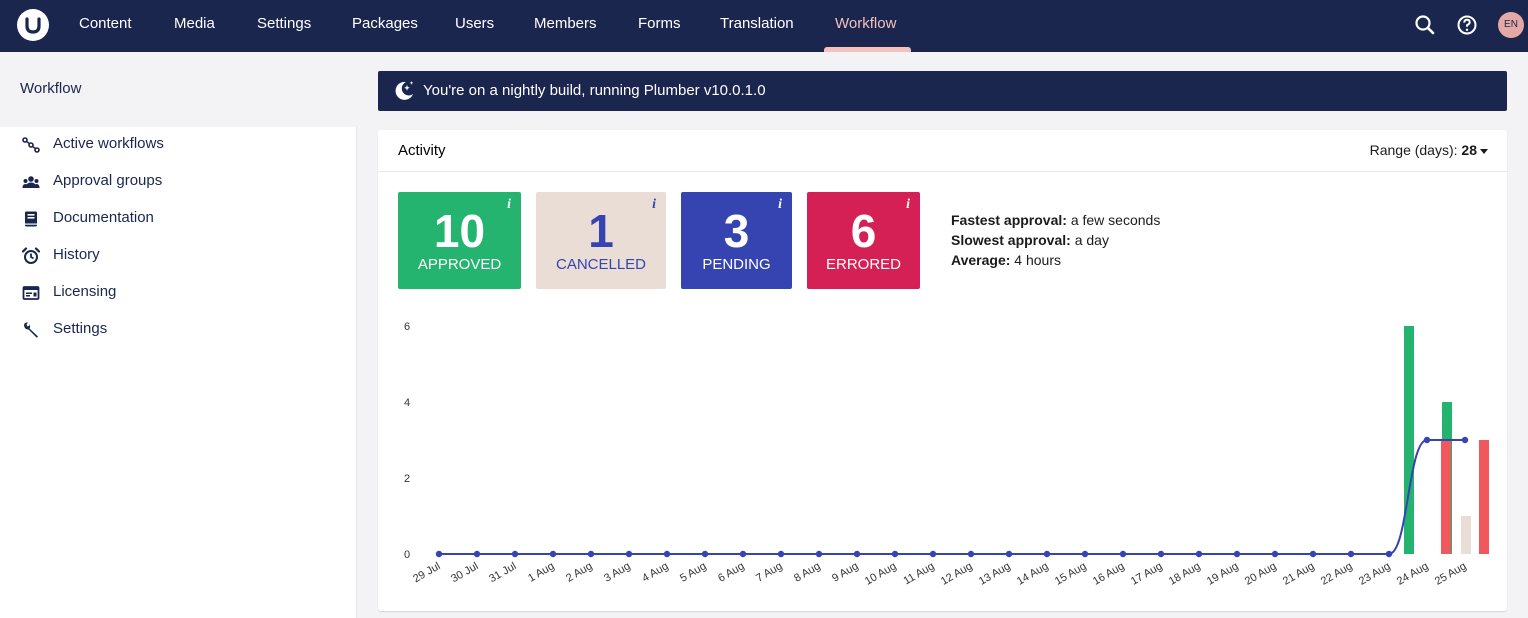 The width and height of the screenshot is (1528, 618). Describe the element at coordinates (178, 292) in the screenshot. I see `sidebar-item-licensing: Licensing` at that location.